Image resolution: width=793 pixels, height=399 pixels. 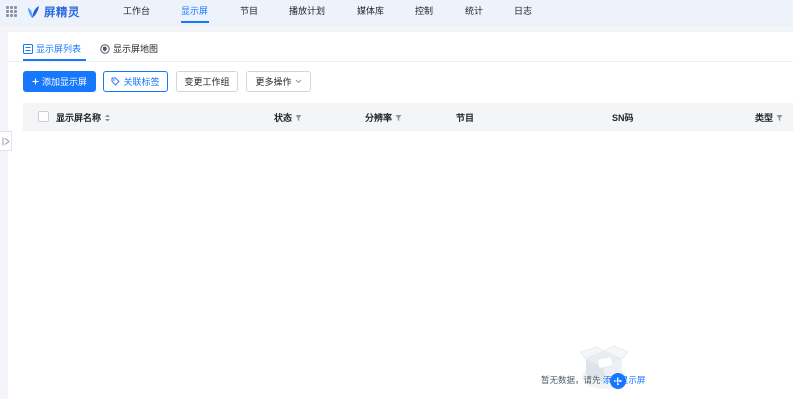 I want to click on select-all-checkbox, so click(x=43, y=116).